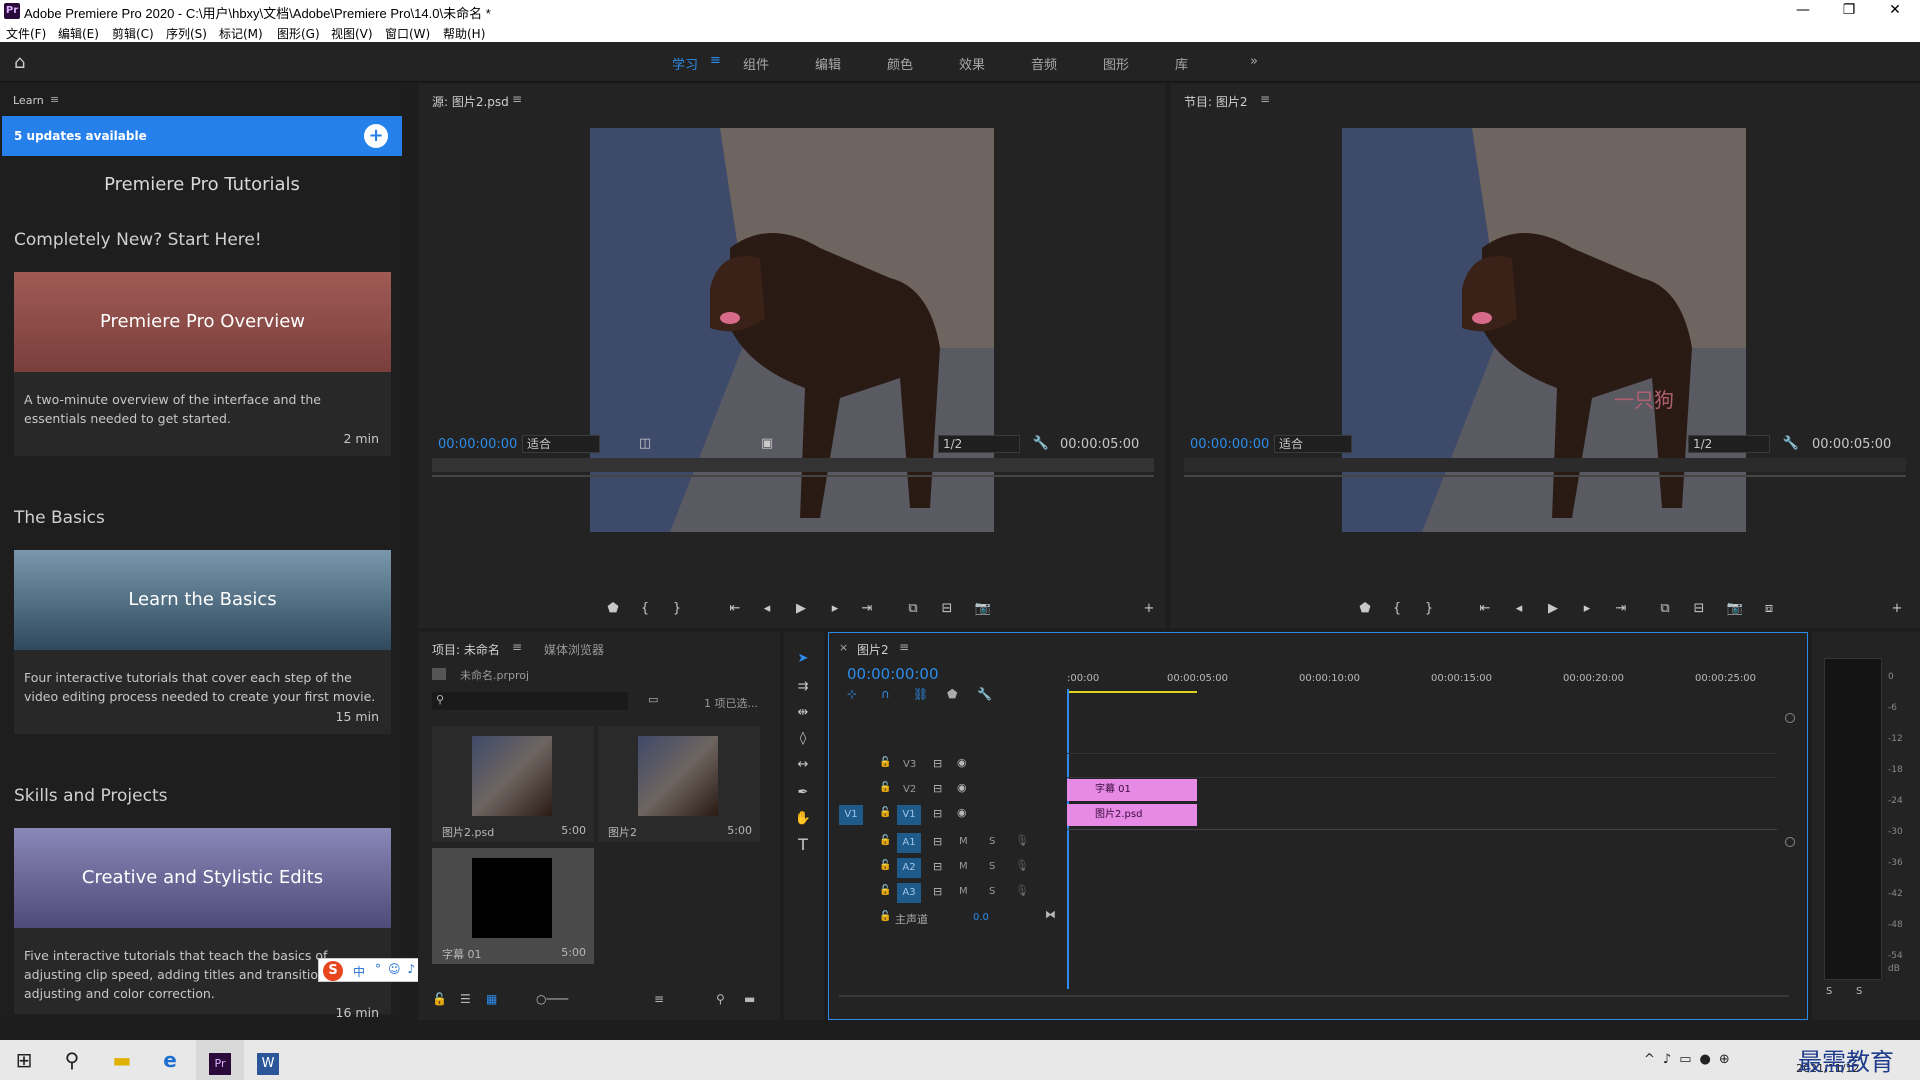  Describe the element at coordinates (972, 63) in the screenshot. I see `workspace-effects: 效果` at that location.